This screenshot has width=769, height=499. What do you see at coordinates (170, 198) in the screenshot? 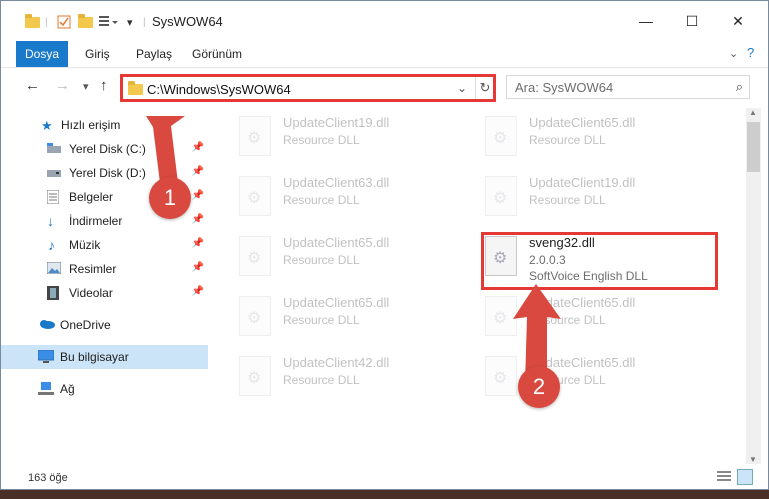
I see `step-badge-1: 1` at bounding box center [170, 198].